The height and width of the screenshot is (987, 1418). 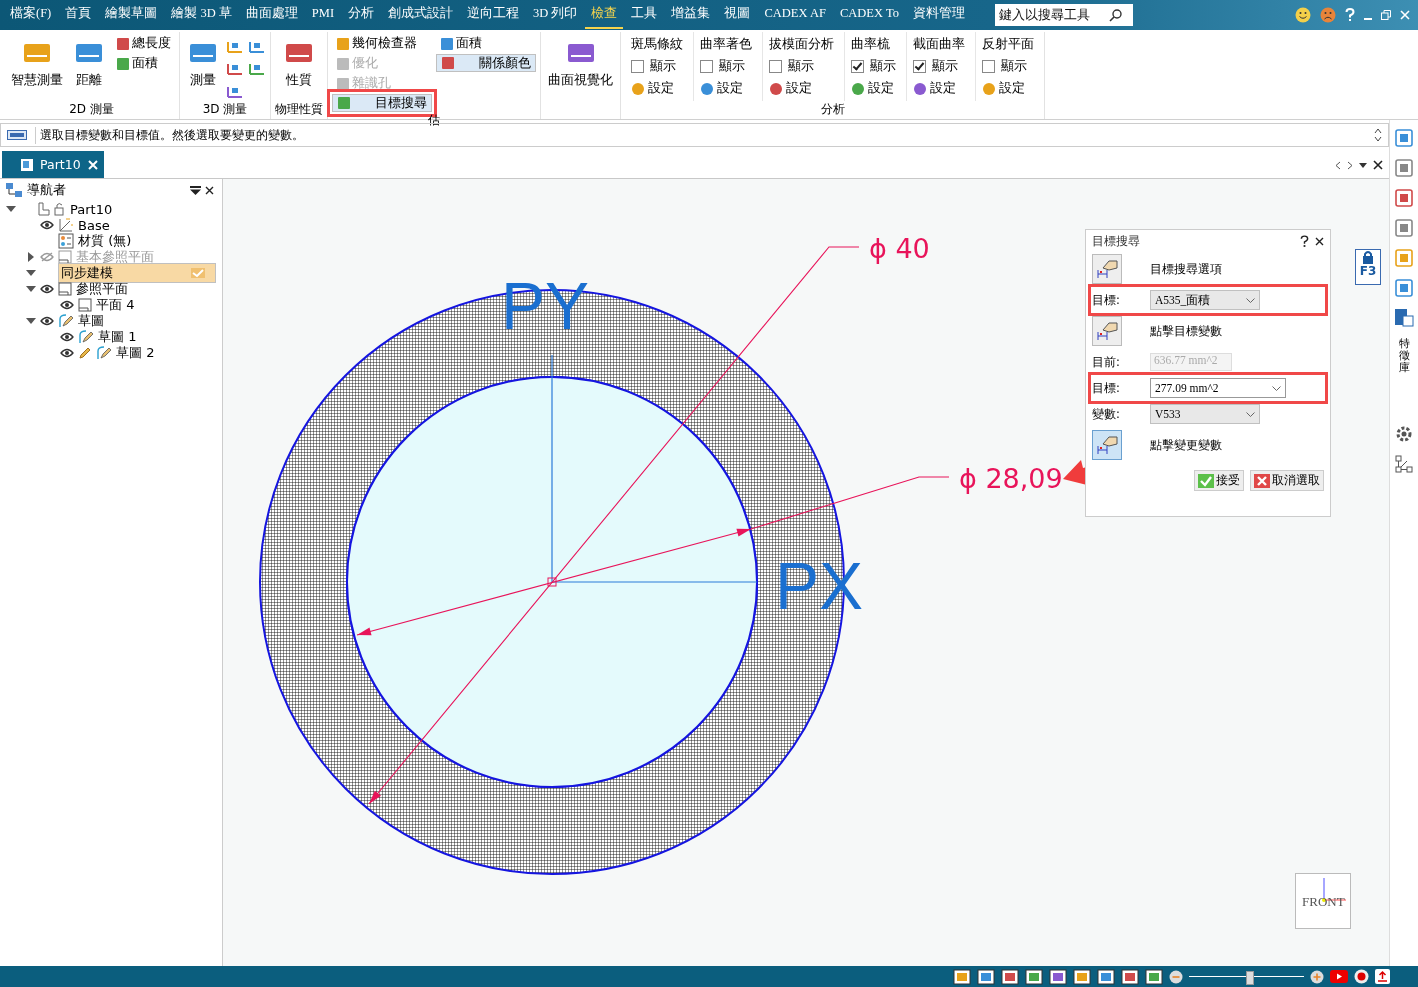 What do you see at coordinates (1368, 267) in the screenshot?
I see `lock-badge: F3` at bounding box center [1368, 267].